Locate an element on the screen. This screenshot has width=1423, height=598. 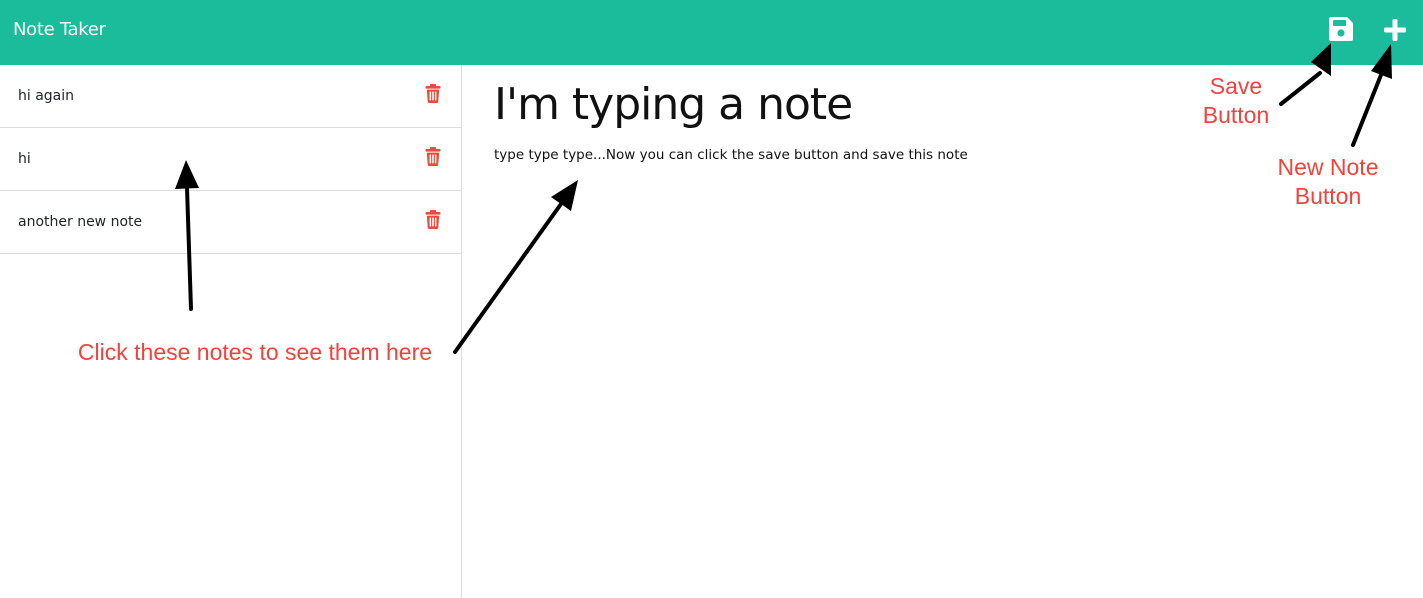
new-note-button-annotation: New Note Button is located at coordinates (1328, 182).